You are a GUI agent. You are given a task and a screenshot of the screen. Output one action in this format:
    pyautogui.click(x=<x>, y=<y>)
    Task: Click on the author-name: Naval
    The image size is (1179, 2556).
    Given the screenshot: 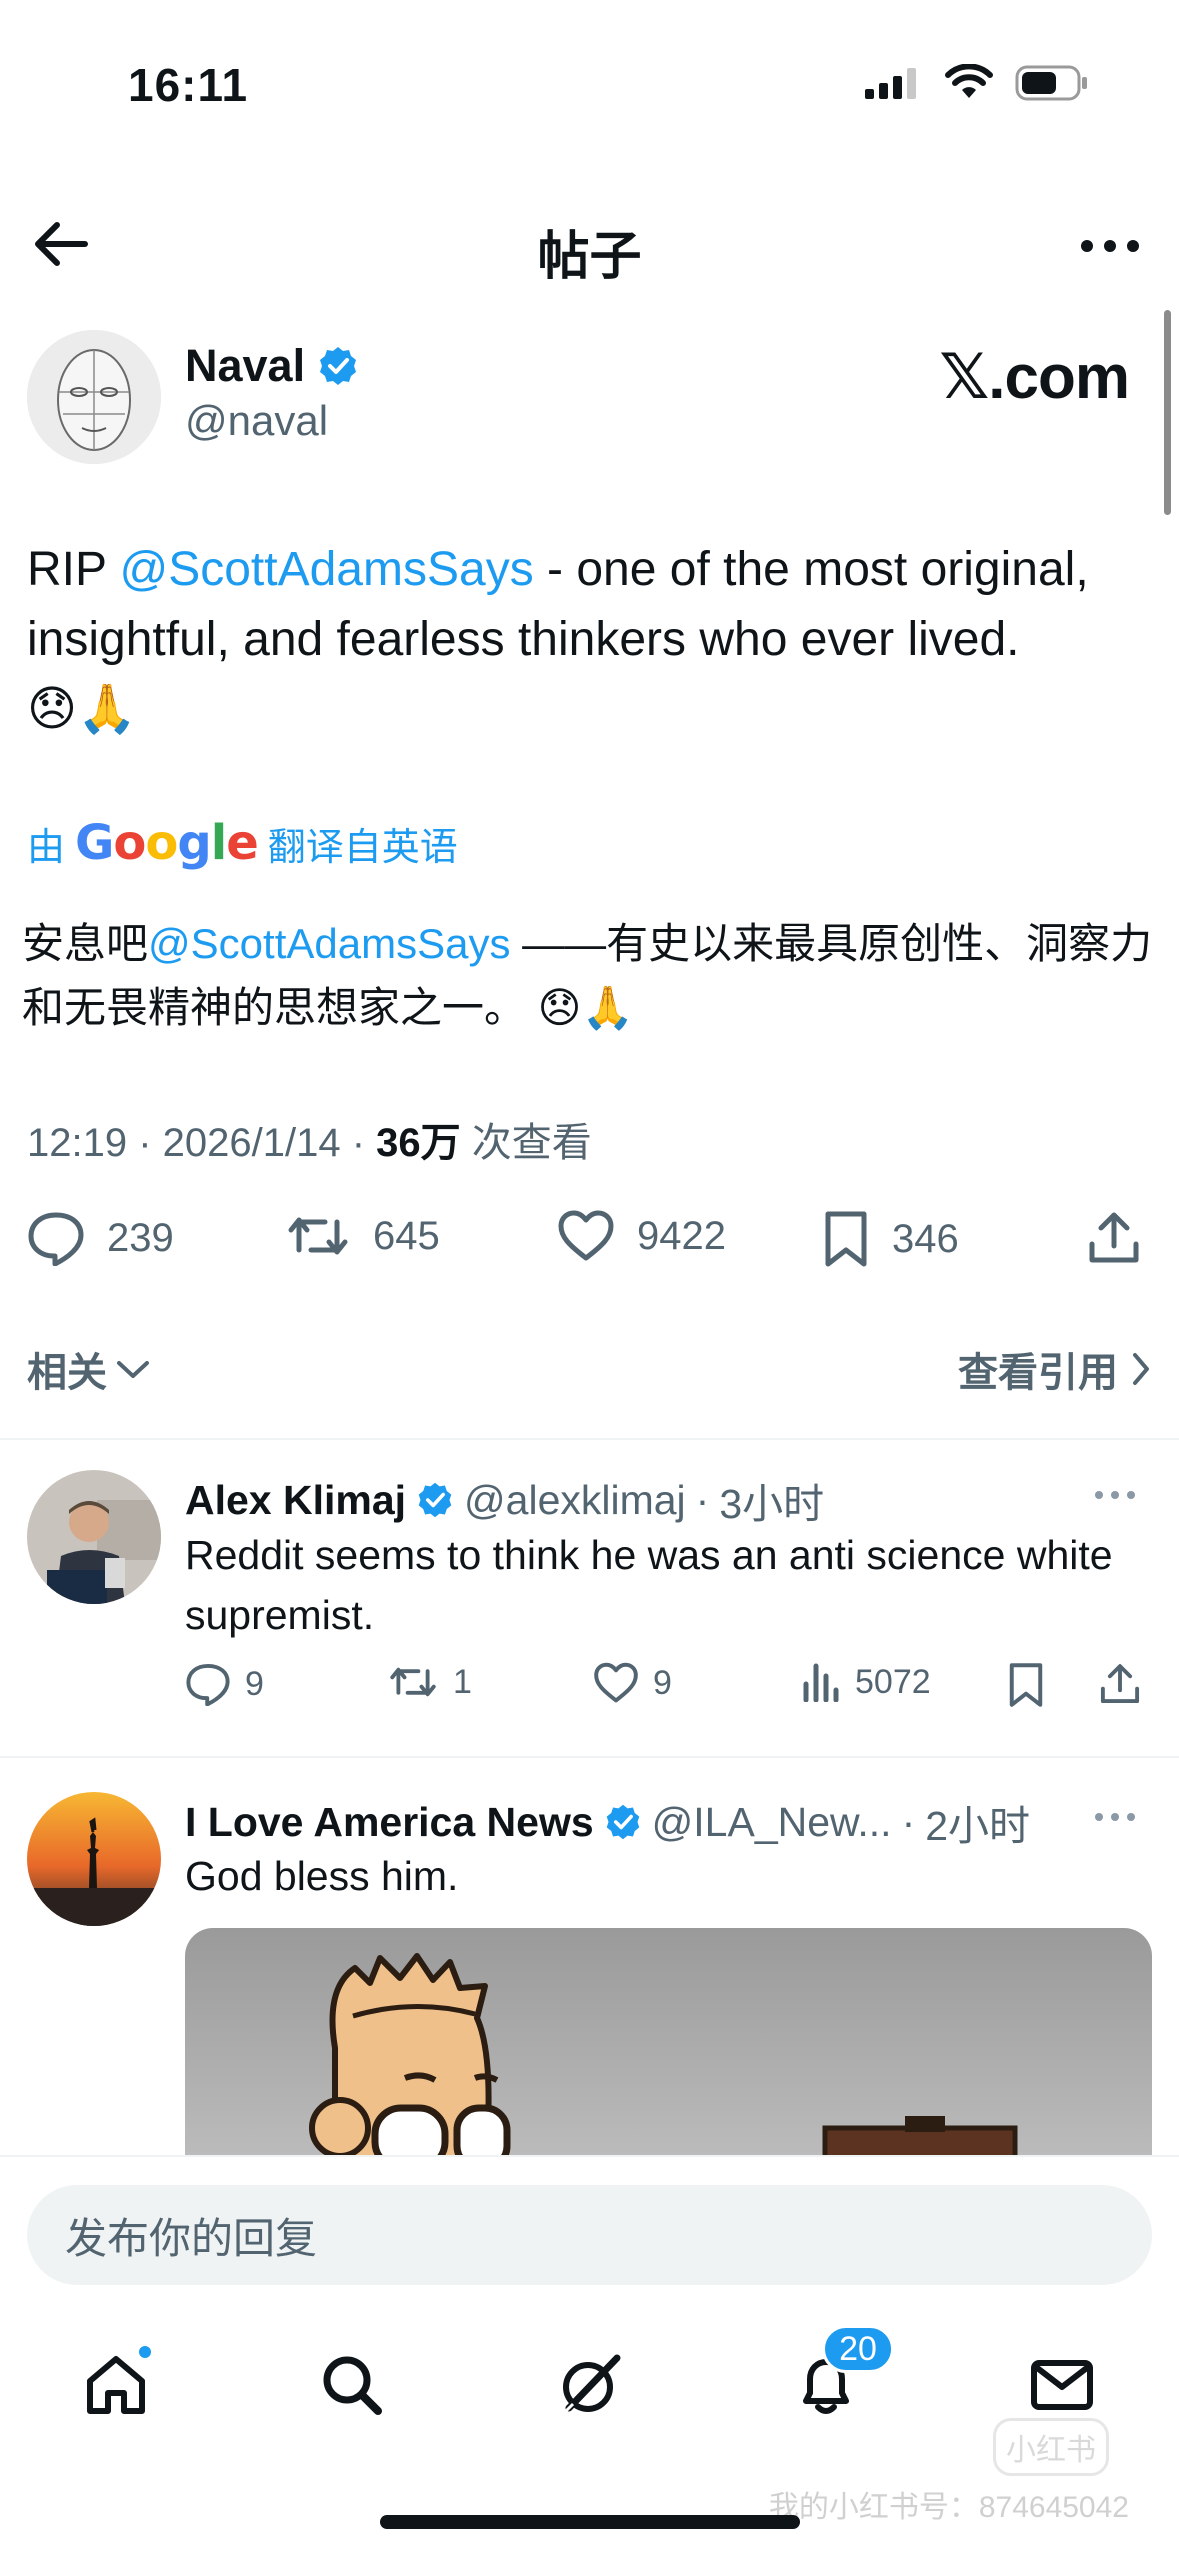 What is the action you would take?
    pyautogui.click(x=245, y=366)
    